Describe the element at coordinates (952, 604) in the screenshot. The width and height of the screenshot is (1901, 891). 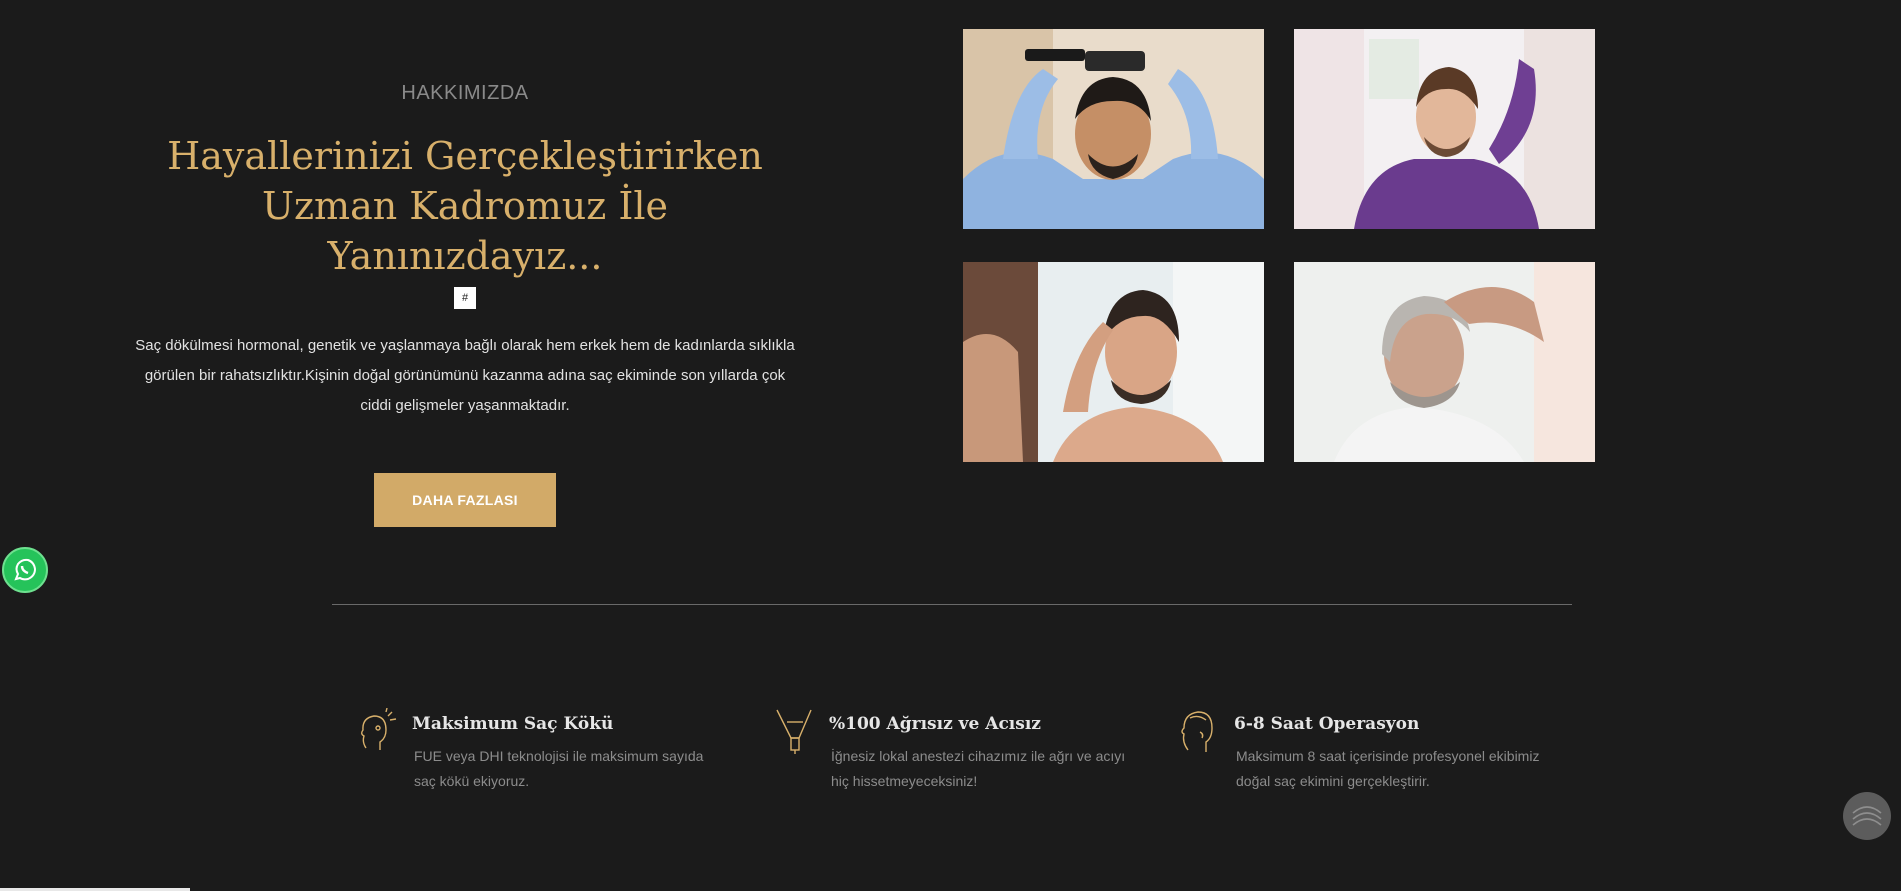
I see `section-divider` at that location.